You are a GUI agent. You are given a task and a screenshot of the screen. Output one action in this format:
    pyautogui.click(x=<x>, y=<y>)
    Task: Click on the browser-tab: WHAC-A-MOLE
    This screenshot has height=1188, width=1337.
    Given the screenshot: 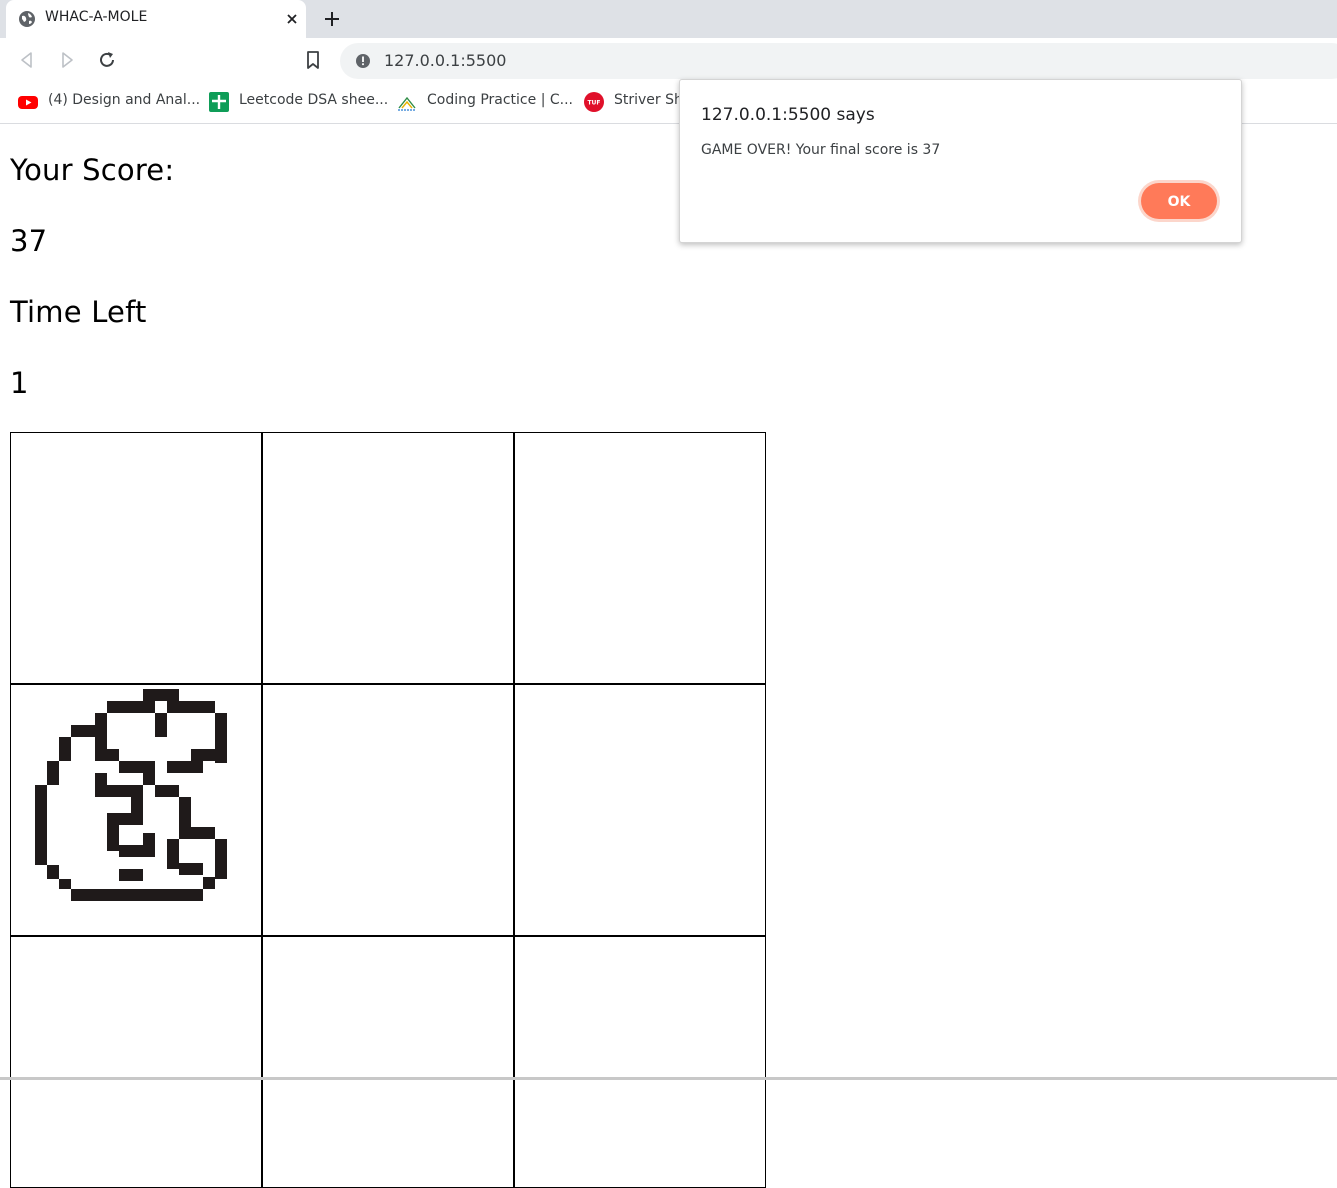 What is the action you would take?
    pyautogui.click(x=156, y=19)
    